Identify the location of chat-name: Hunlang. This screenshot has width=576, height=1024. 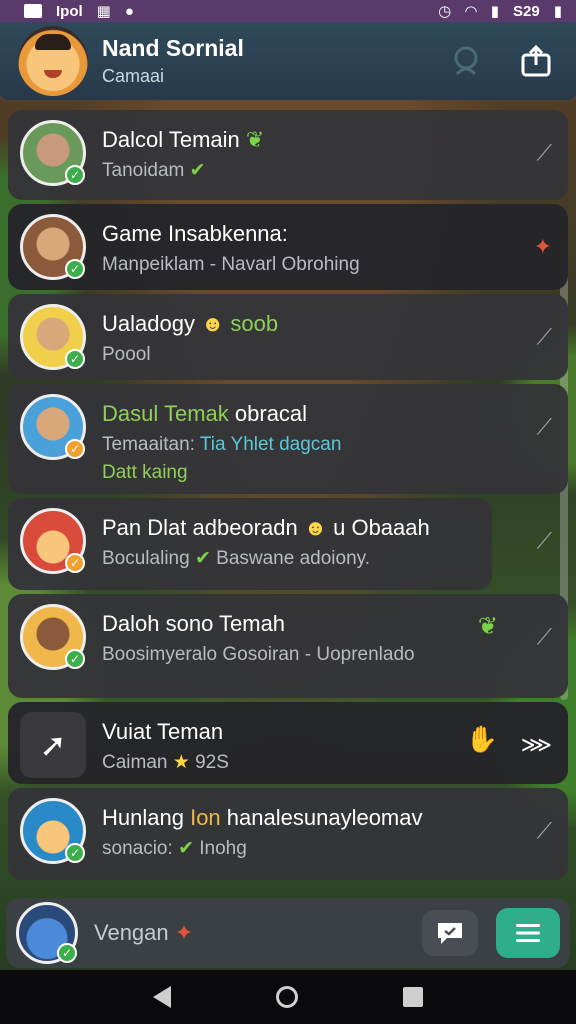
(143, 817).